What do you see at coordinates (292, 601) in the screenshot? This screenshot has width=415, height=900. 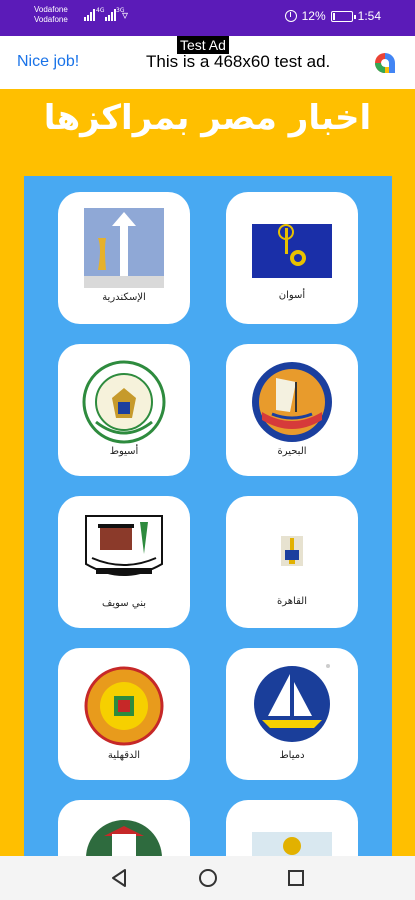 I see `governorate-label: القاهرة` at bounding box center [292, 601].